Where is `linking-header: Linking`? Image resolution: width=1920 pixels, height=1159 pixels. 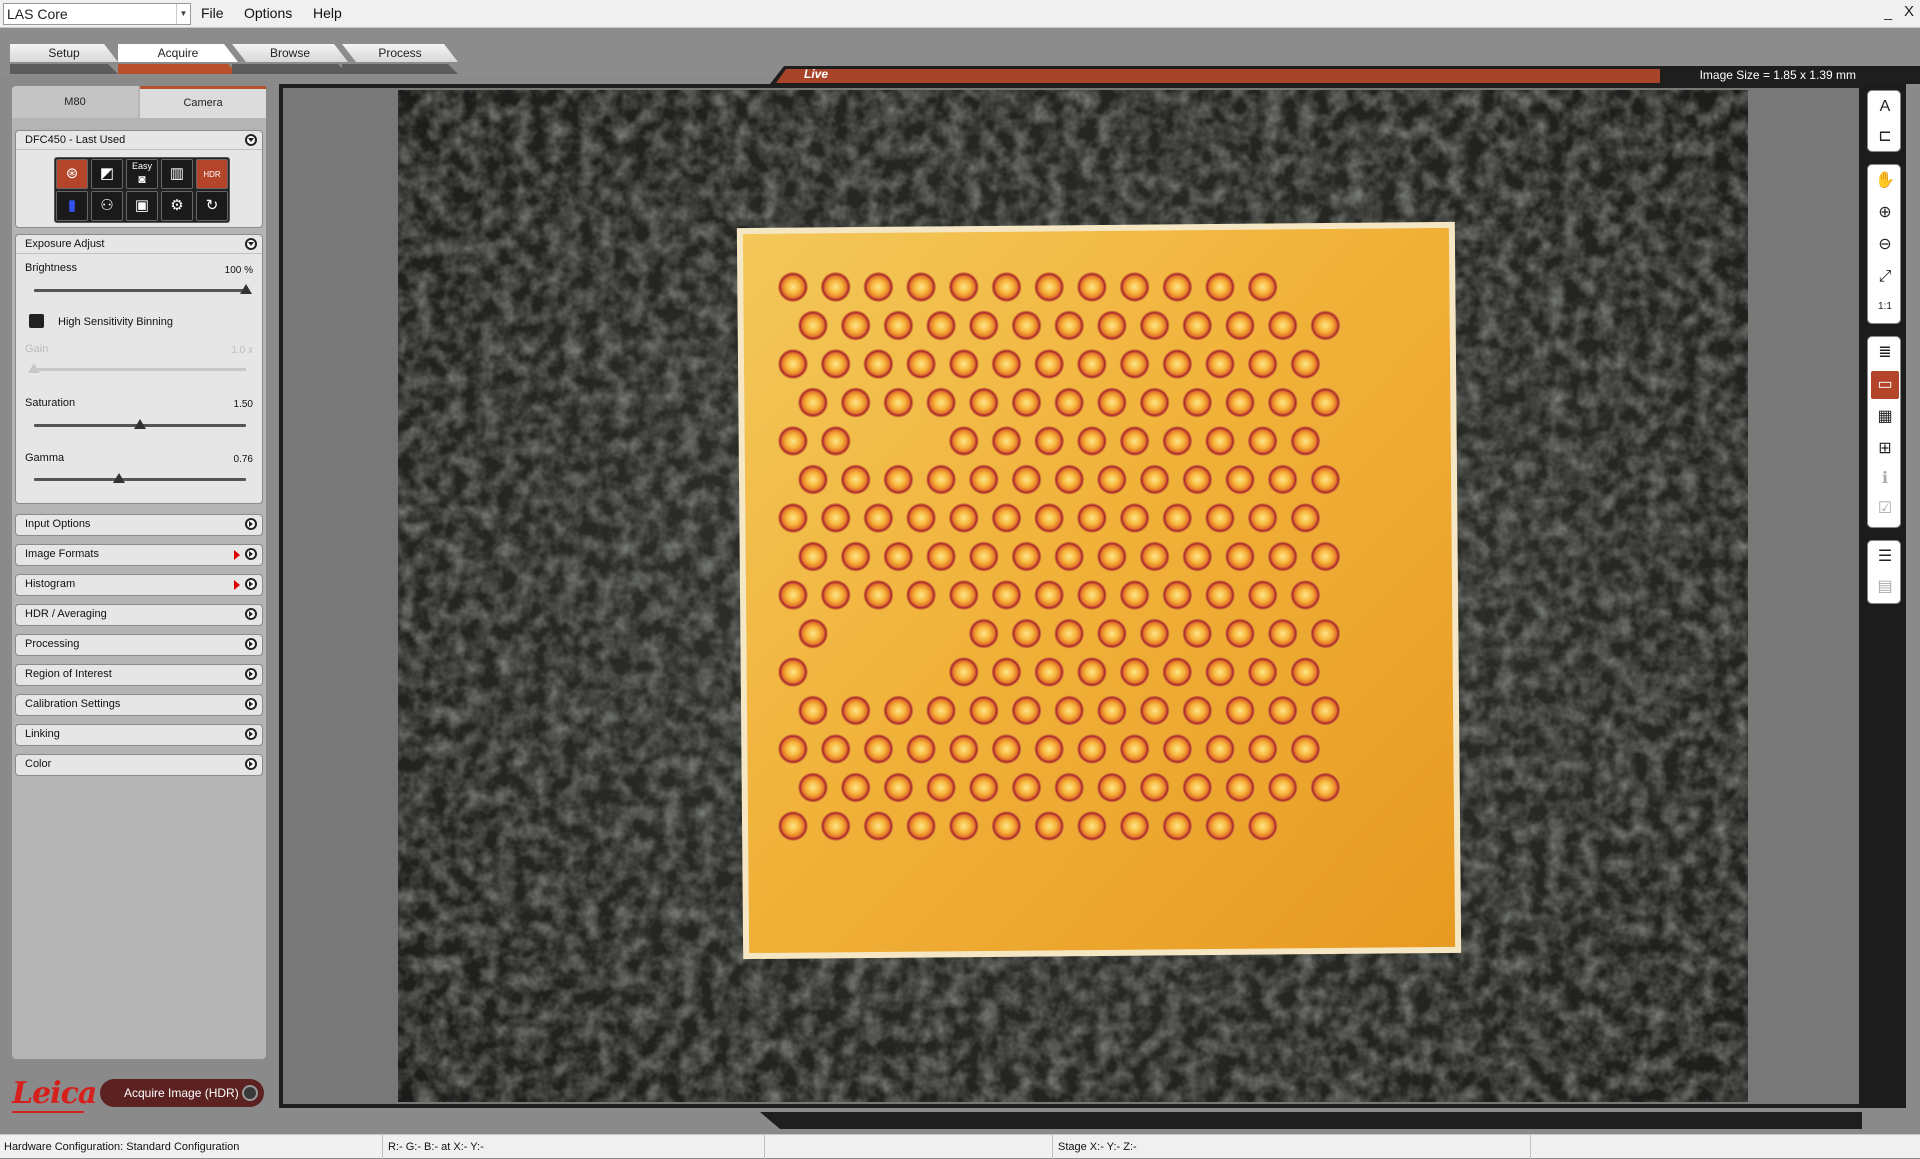
linking-header: Linking is located at coordinates (139, 734).